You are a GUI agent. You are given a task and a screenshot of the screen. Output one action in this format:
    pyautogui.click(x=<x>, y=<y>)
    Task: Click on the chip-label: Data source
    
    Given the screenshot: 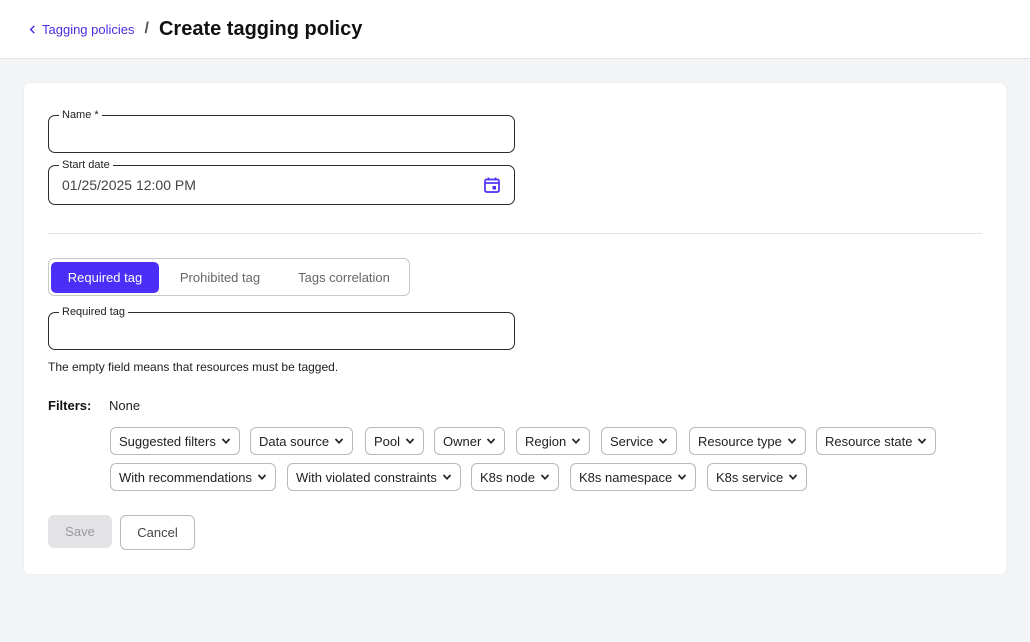 What is the action you would take?
    pyautogui.click(x=294, y=441)
    